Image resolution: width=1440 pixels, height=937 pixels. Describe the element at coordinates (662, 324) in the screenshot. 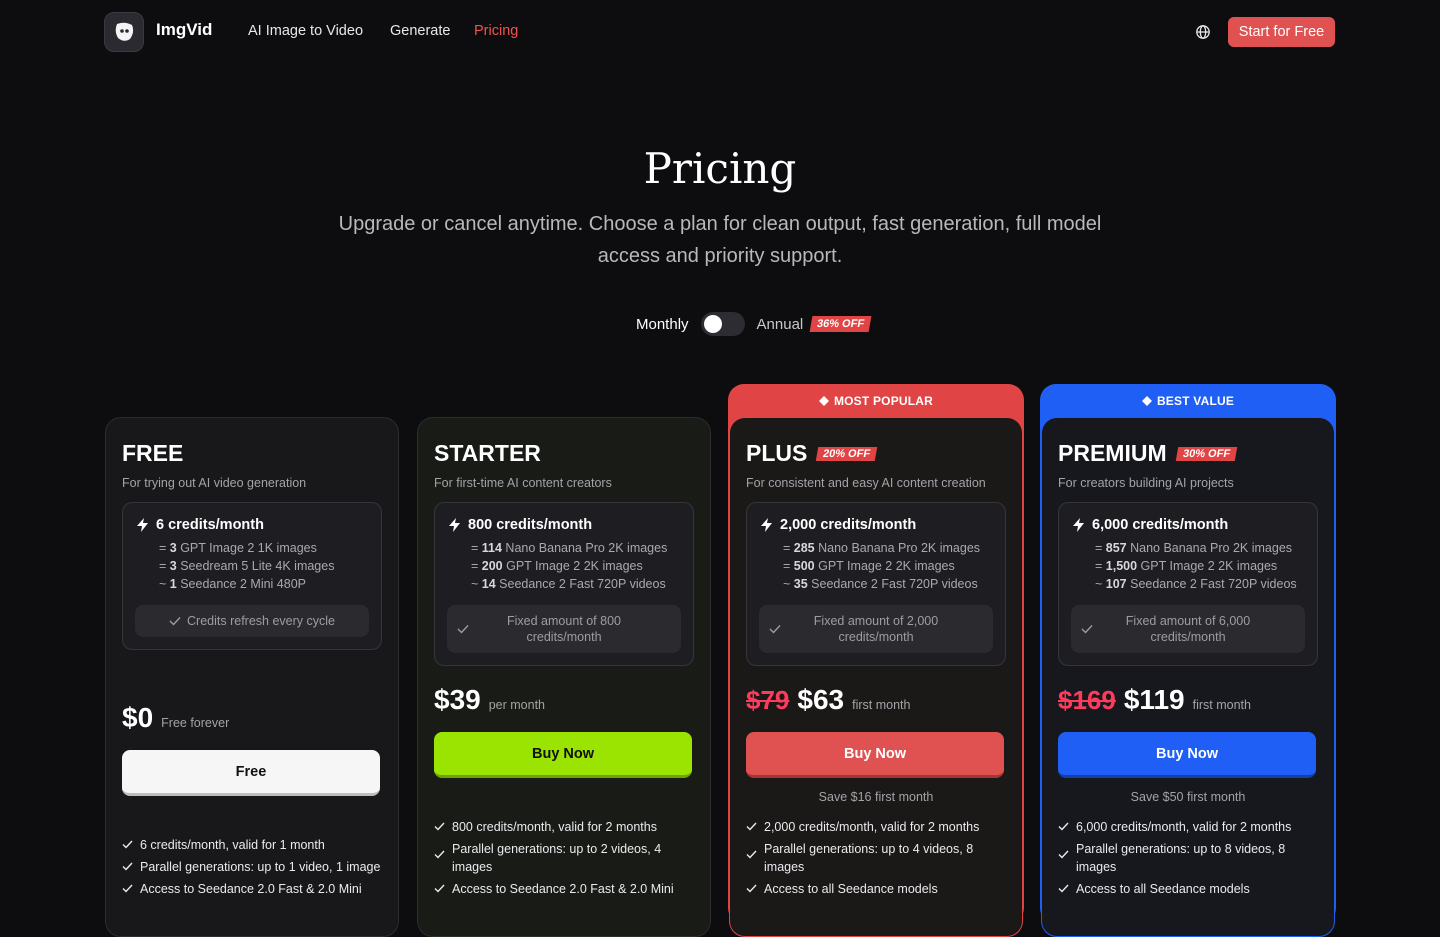

I see `monthly-label: Monthly` at that location.